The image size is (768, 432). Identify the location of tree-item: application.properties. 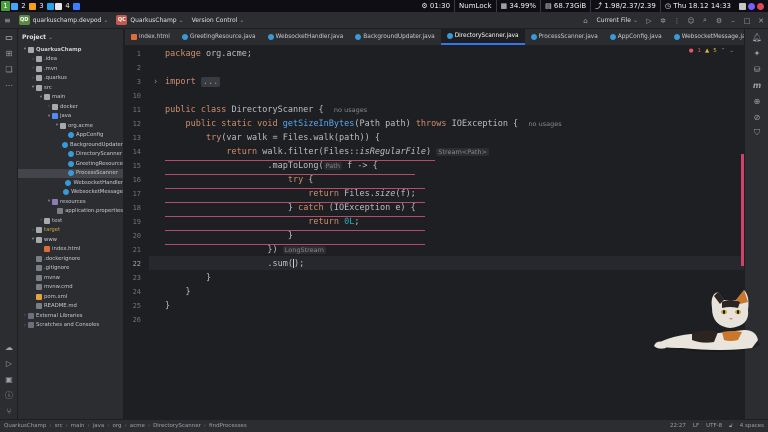
(70, 212).